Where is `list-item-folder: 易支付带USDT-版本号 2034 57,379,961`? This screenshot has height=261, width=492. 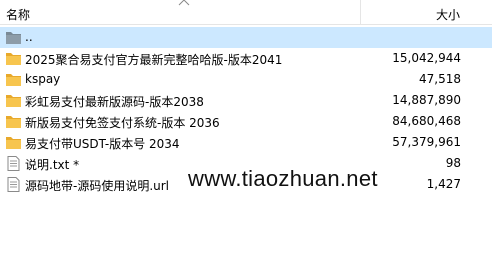
list-item-folder: 易支付带USDT-版本号 2034 57,379,961 is located at coordinates (246, 142).